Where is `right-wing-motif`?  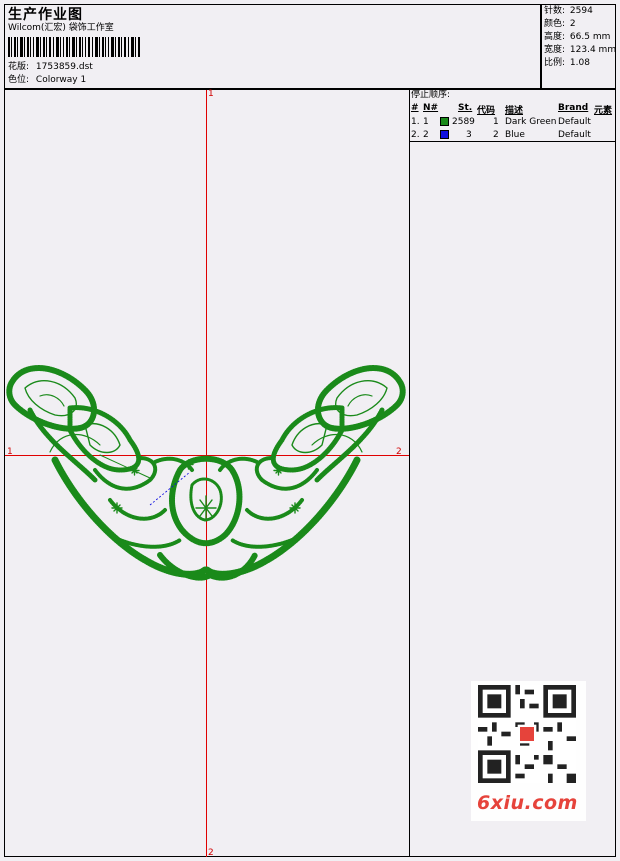
right-wing-motif is located at coordinates (304, 471).